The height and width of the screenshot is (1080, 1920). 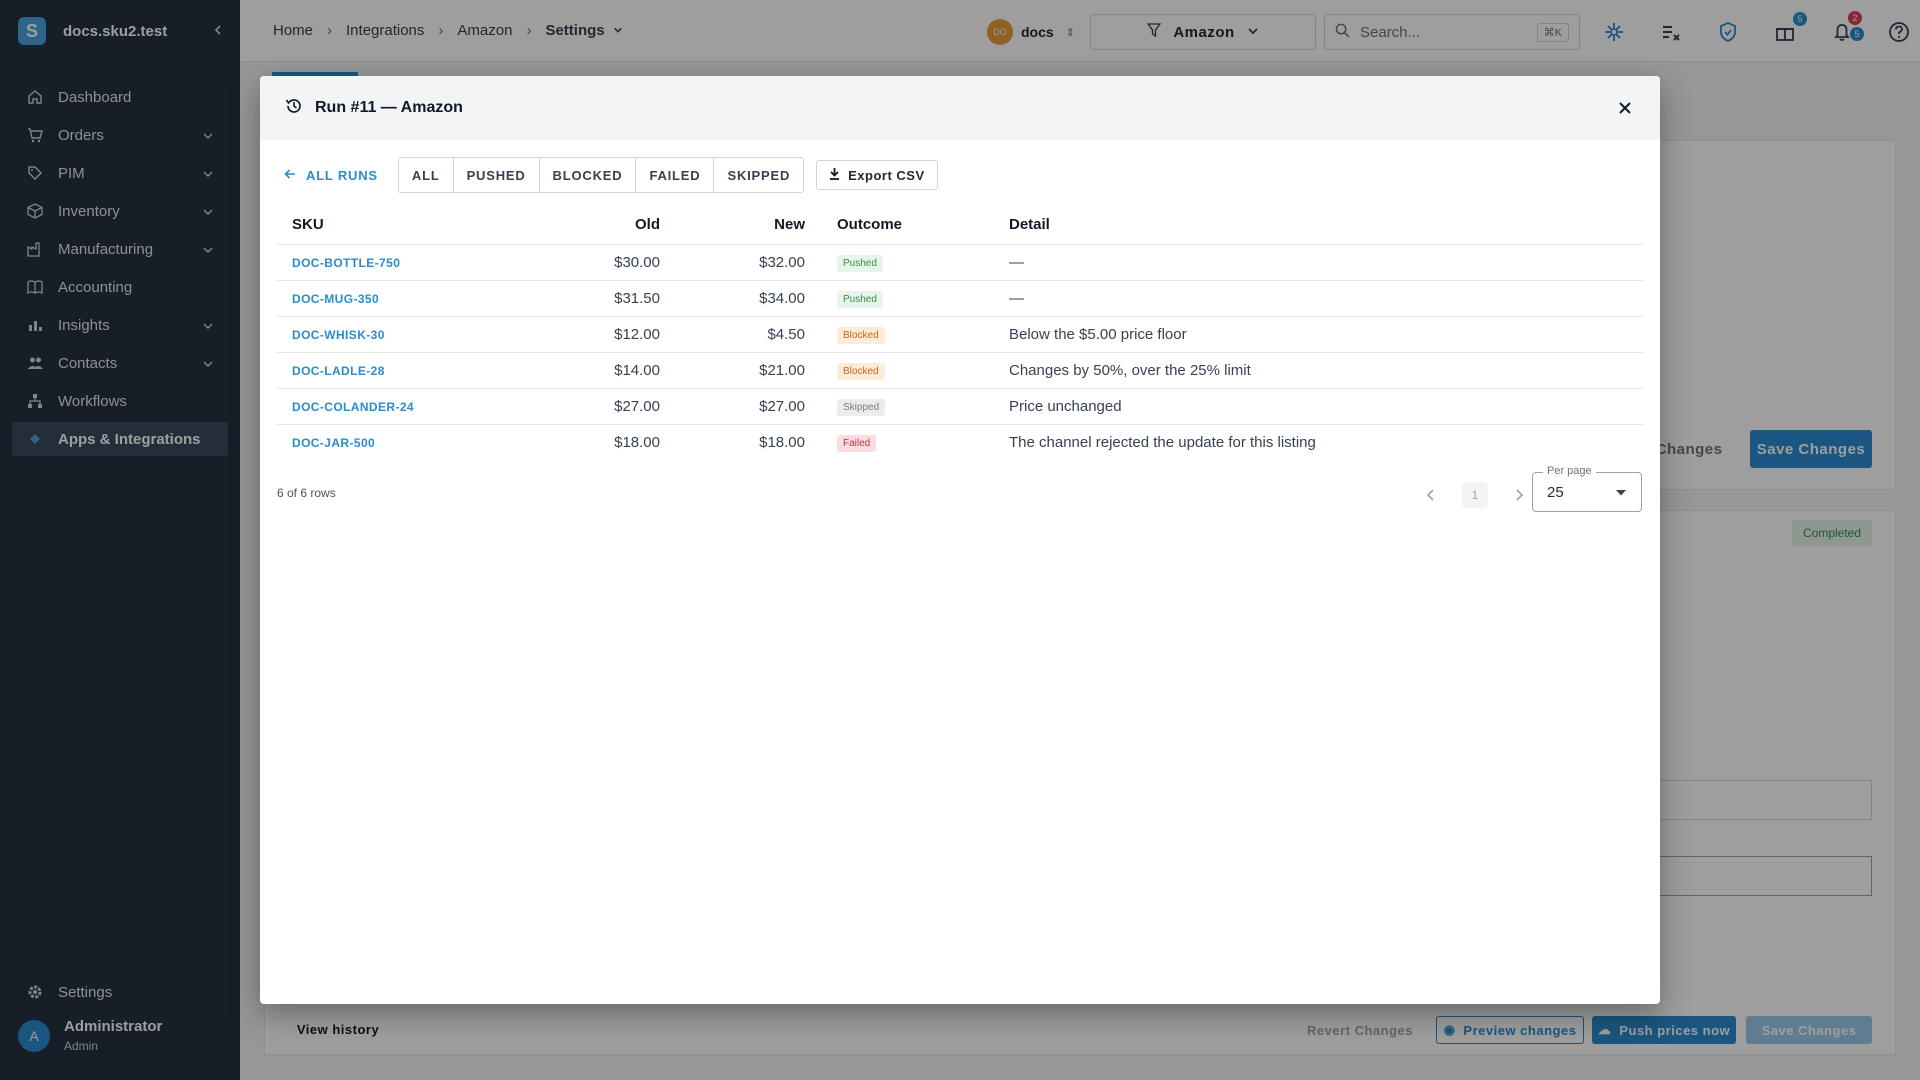 What do you see at coordinates (782, 442) in the screenshot?
I see `new-price: $18.00` at bounding box center [782, 442].